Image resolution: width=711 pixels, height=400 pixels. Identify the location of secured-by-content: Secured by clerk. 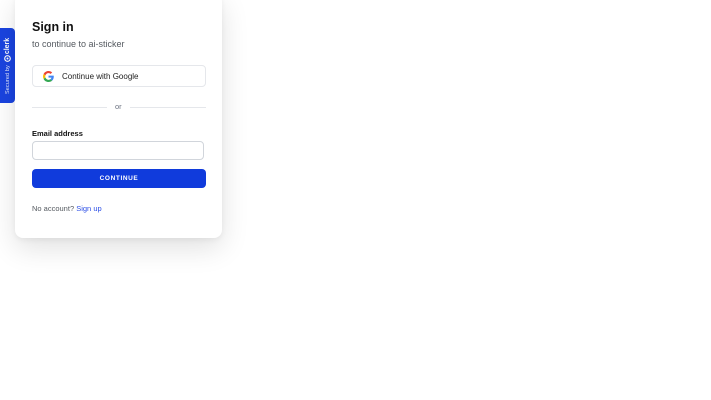
(7, 64).